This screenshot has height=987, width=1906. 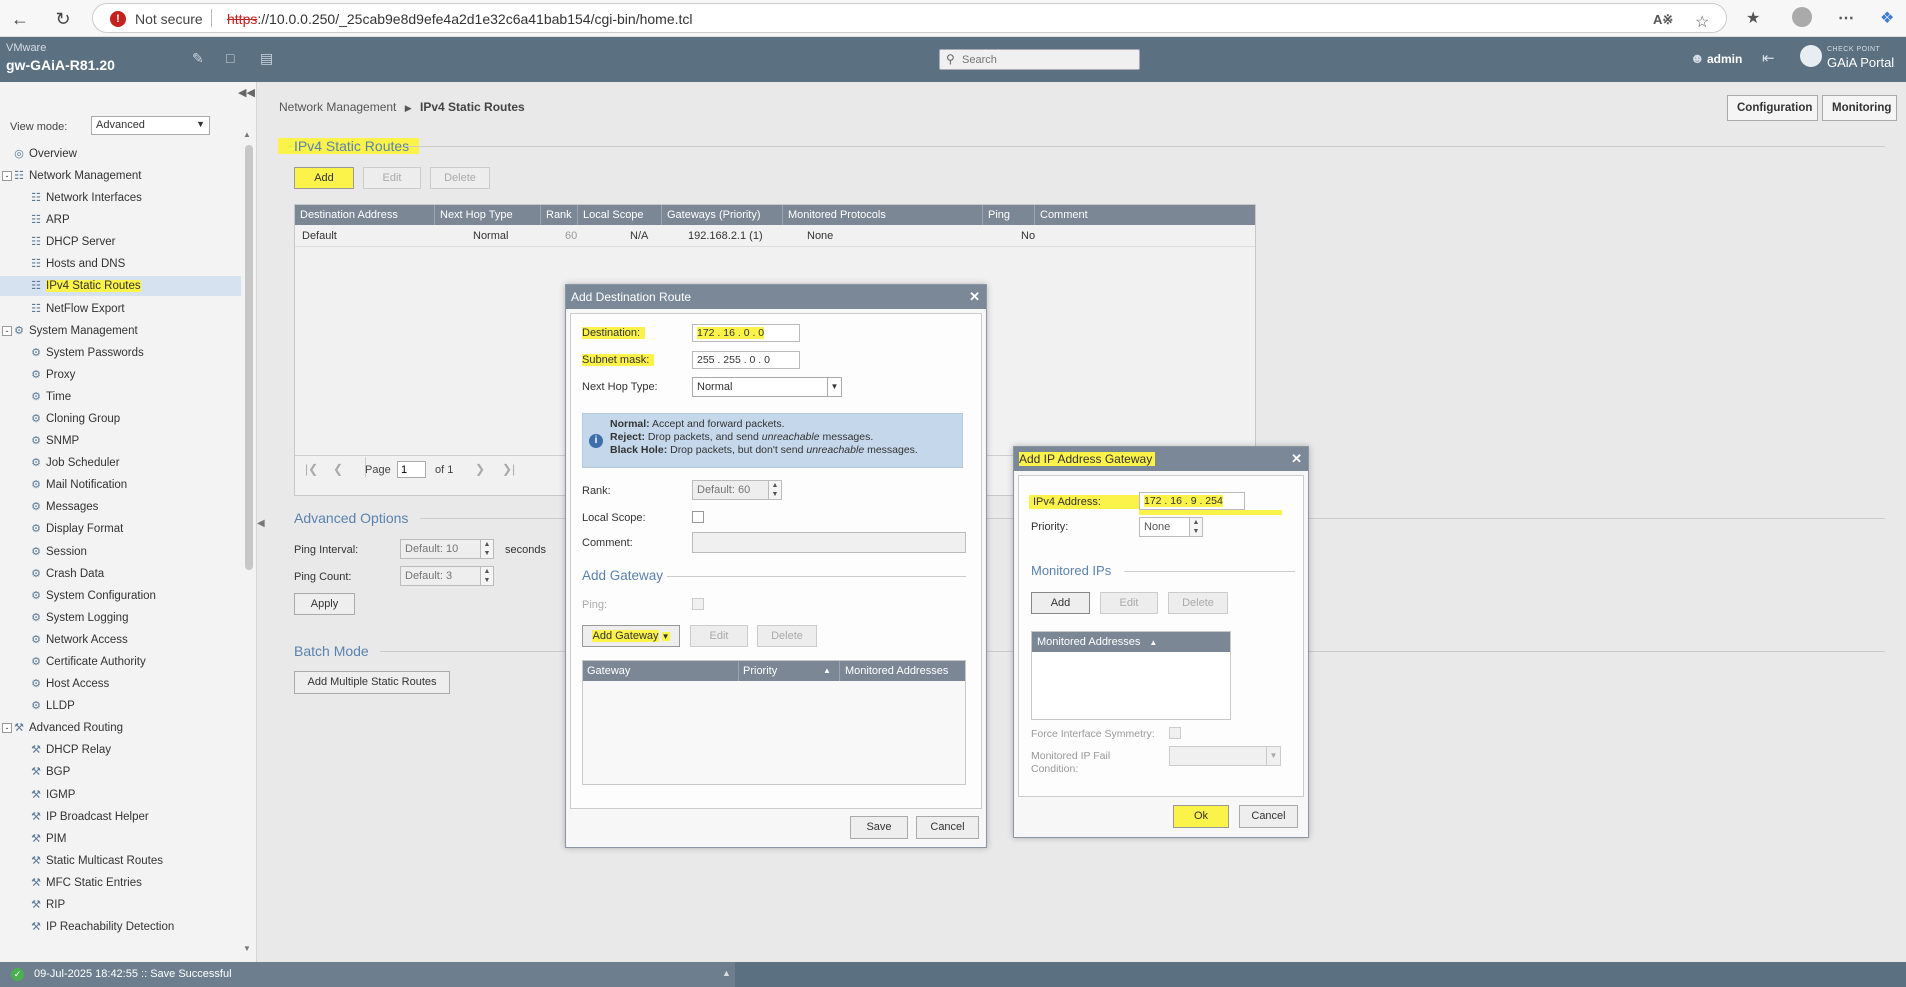 I want to click on edit-gateway-button: Edit, so click(x=719, y=636).